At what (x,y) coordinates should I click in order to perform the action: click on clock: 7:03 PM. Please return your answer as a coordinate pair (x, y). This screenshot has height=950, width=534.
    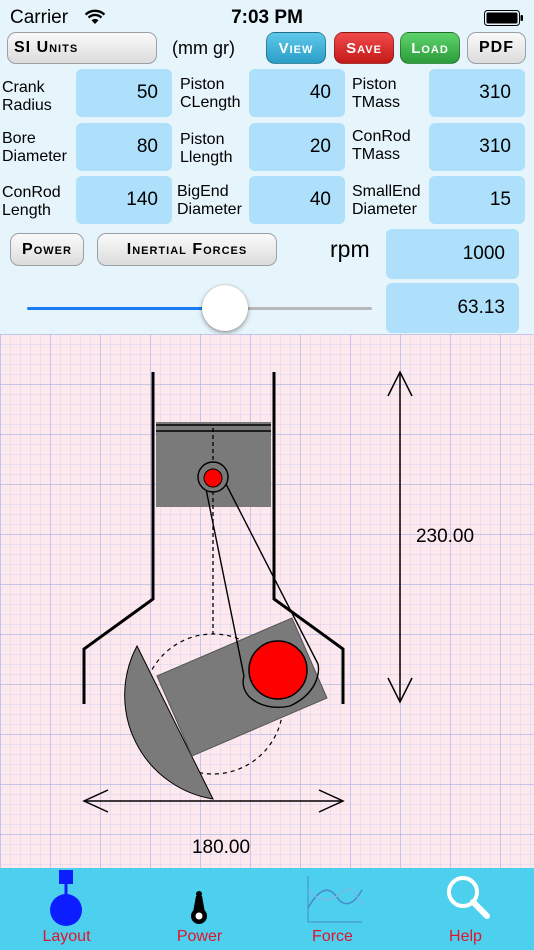
    Looking at the image, I should click on (267, 17).